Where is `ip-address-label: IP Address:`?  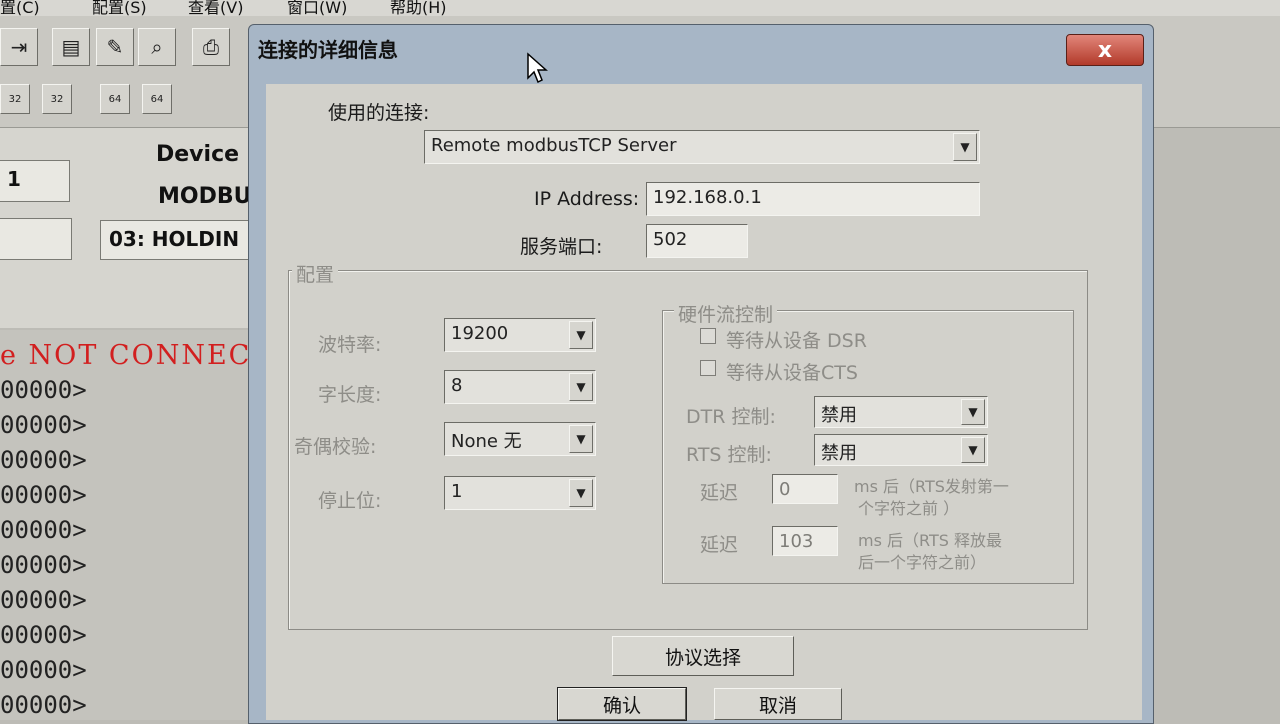 ip-address-label: IP Address: is located at coordinates (587, 199).